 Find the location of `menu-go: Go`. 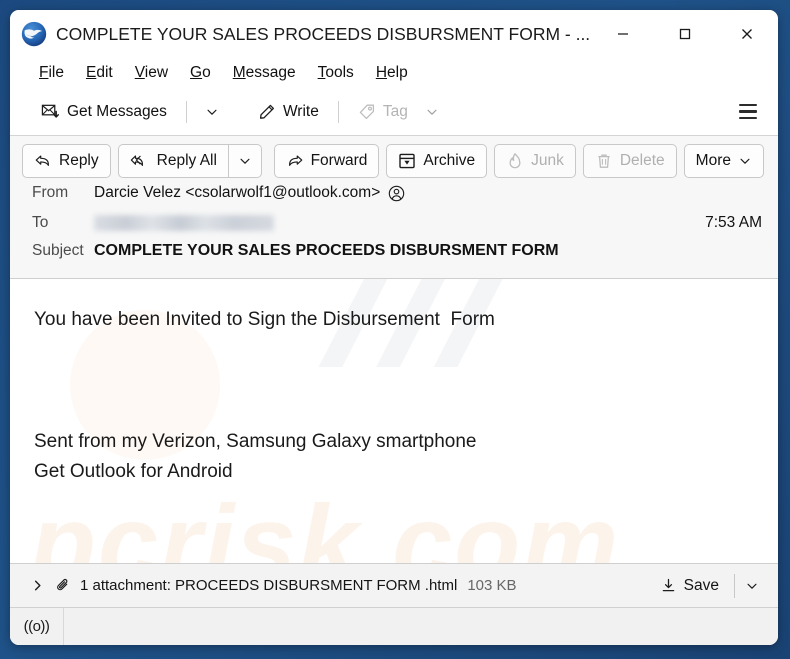

menu-go: Go is located at coordinates (200, 73).